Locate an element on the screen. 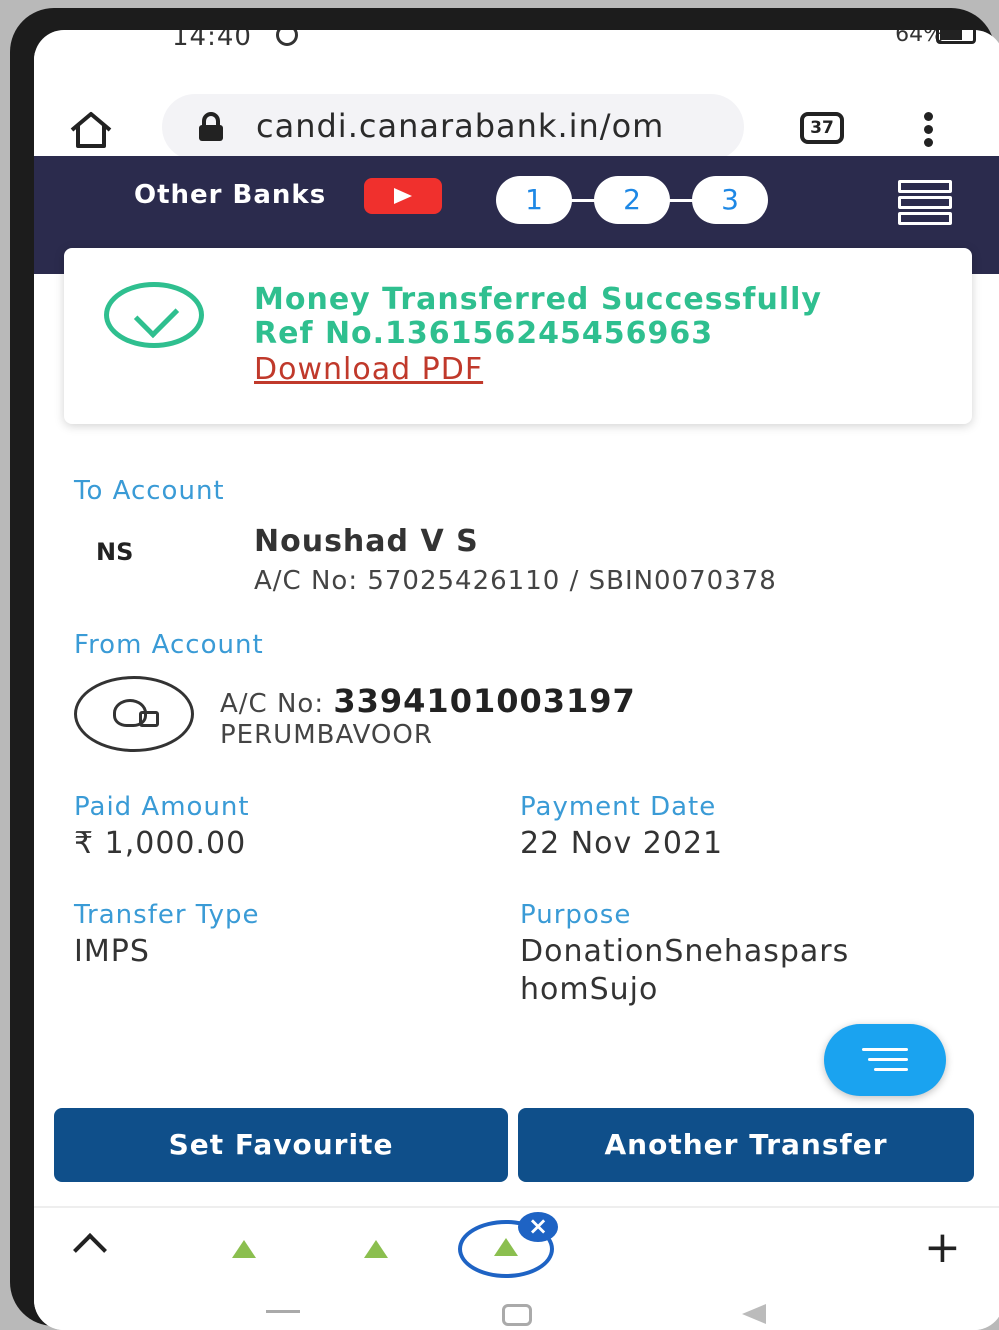 The width and height of the screenshot is (999, 1330). home-icon is located at coordinates (91, 130).